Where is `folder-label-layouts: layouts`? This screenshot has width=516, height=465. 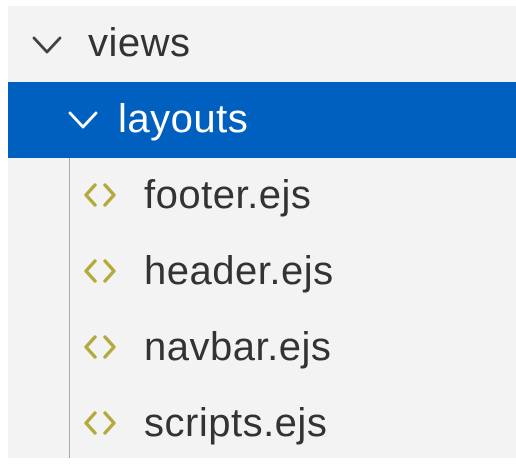 folder-label-layouts: layouts is located at coordinates (183, 119).